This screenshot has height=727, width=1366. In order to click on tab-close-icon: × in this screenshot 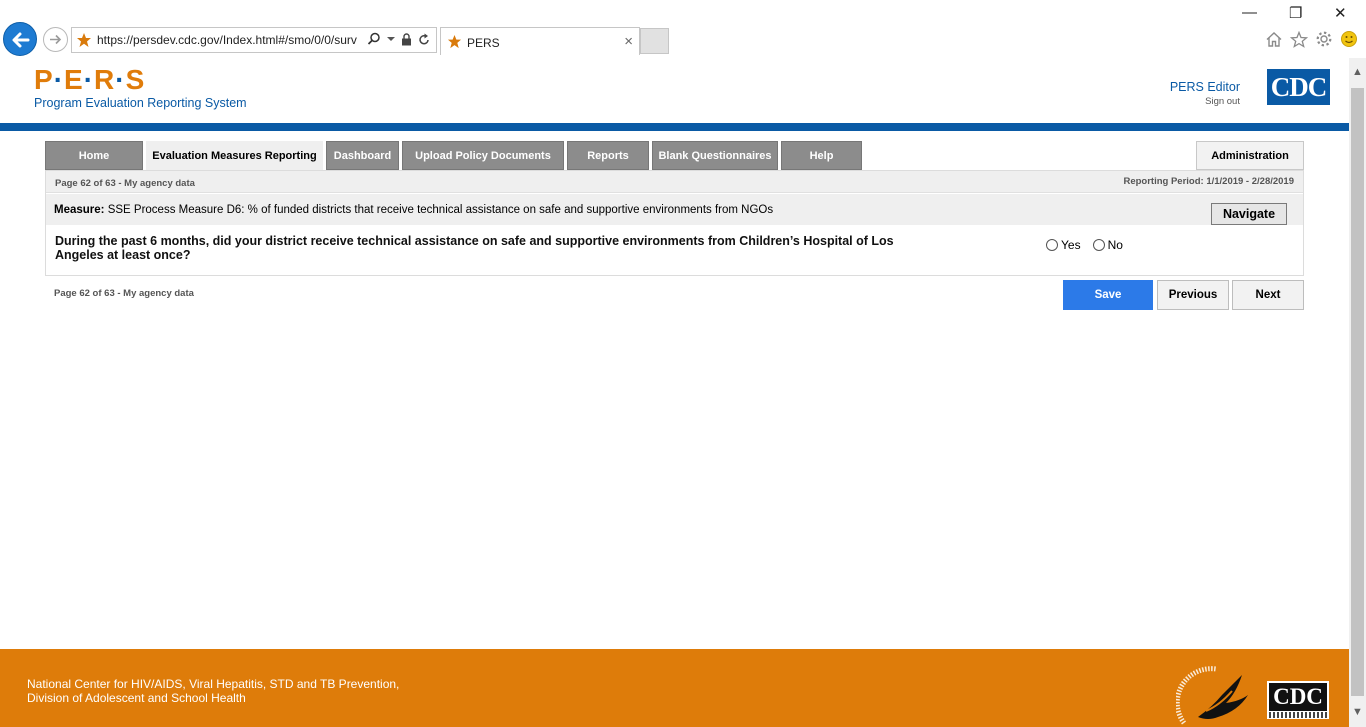, I will do `click(628, 41)`.